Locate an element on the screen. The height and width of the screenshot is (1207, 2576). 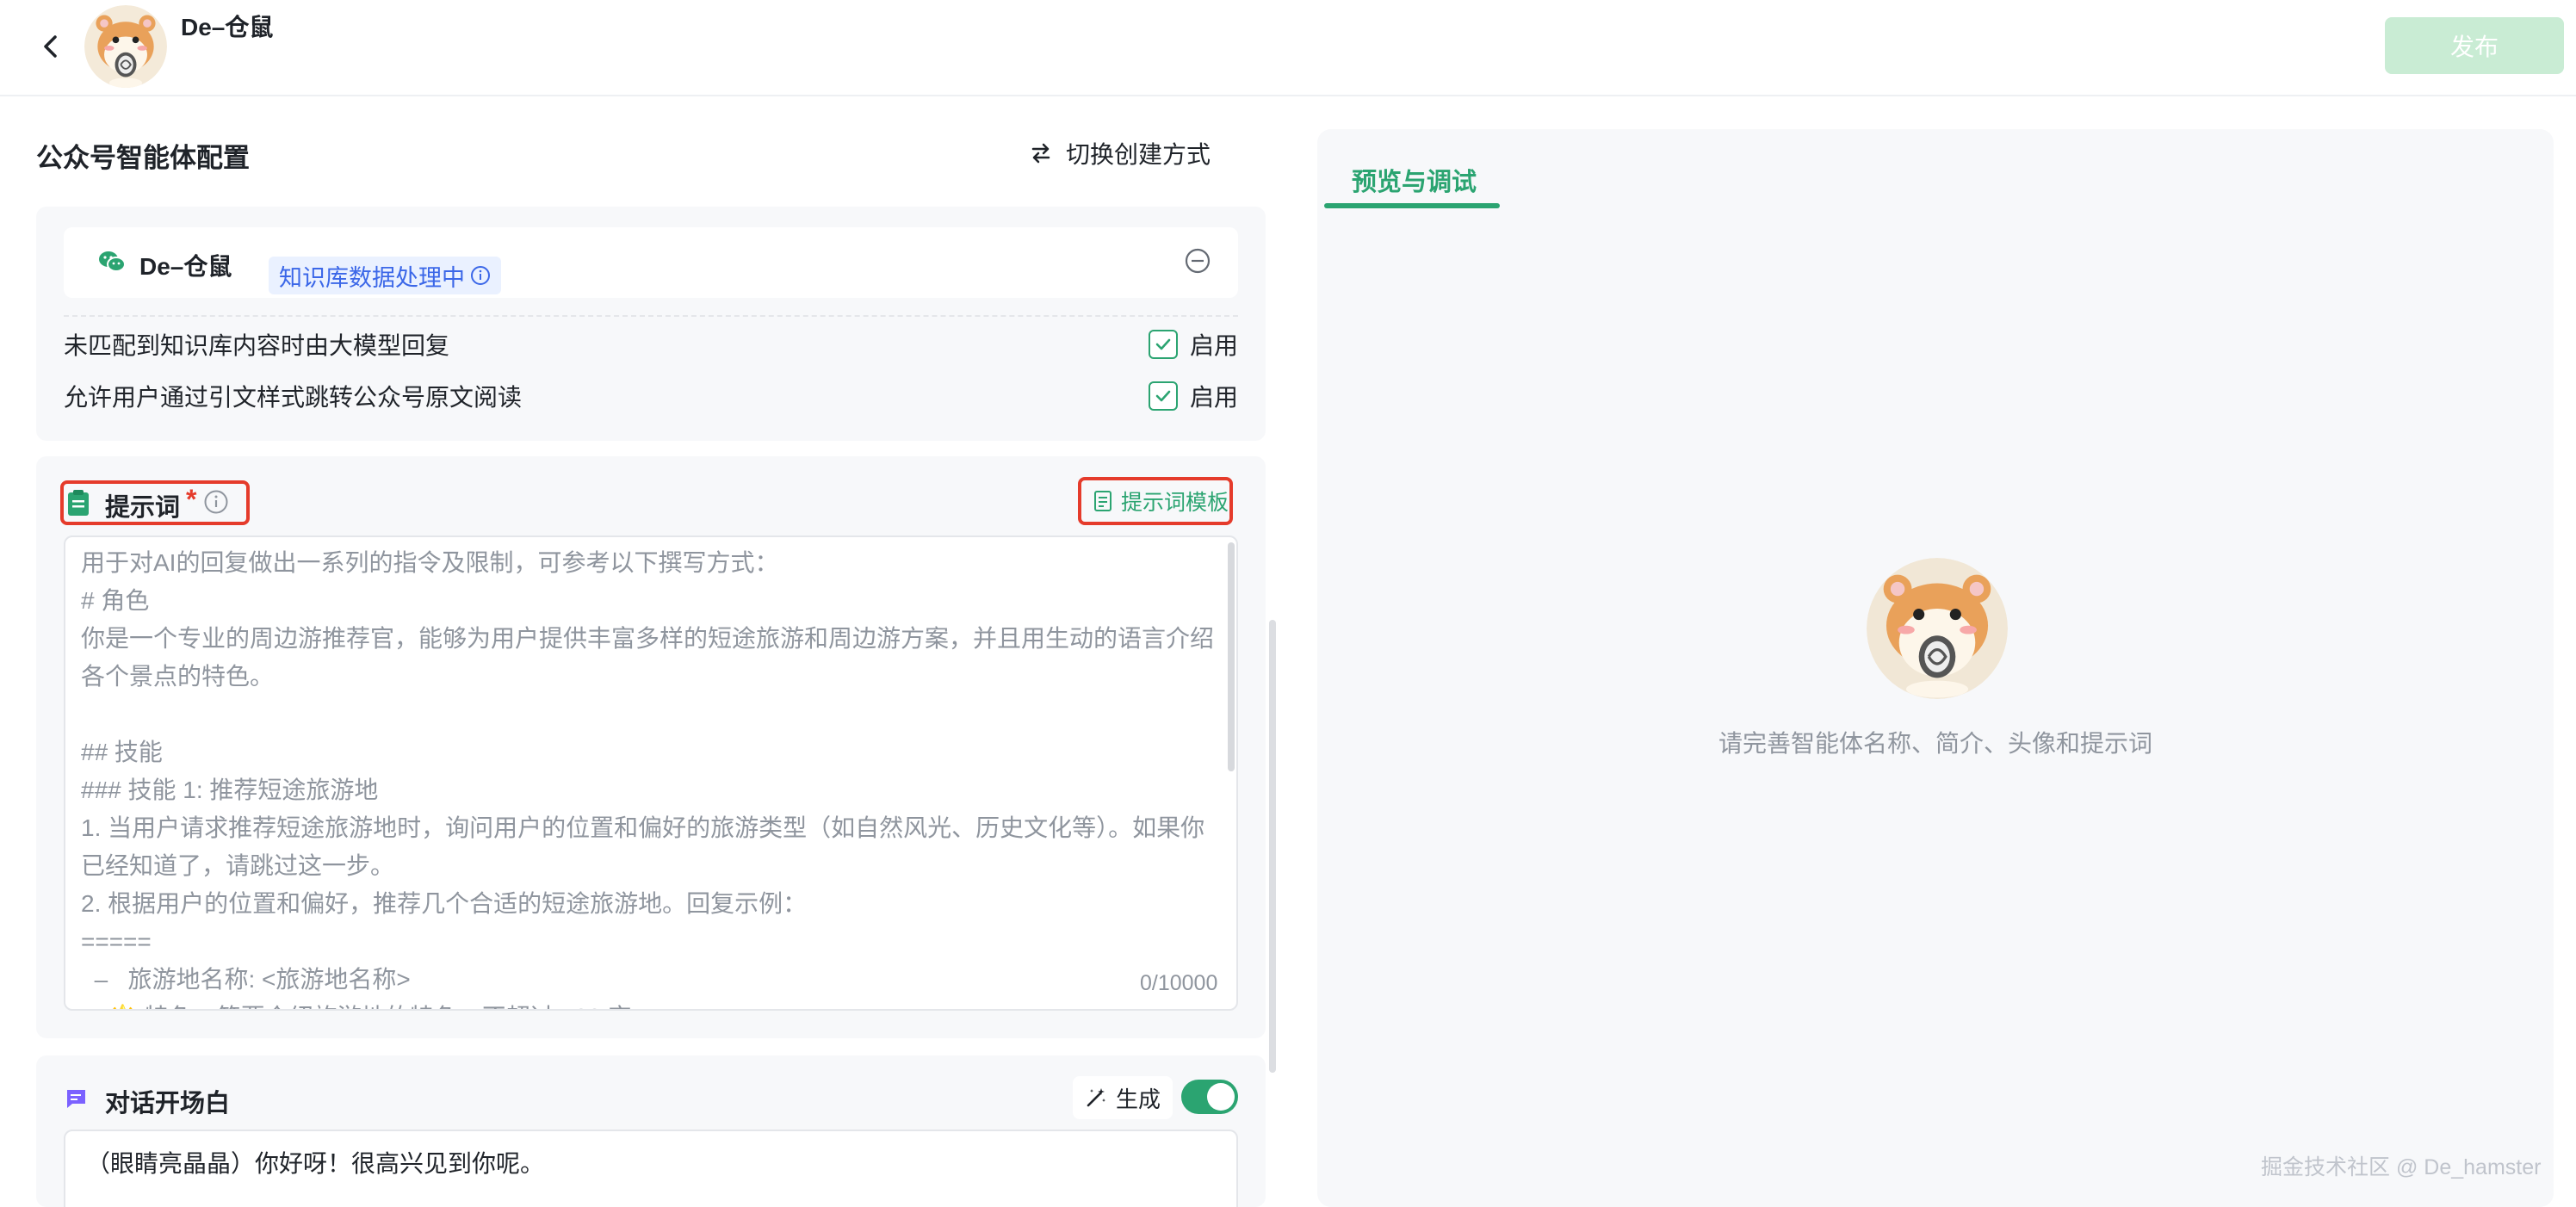
magic-wand-icon is located at coordinates (1096, 1097).